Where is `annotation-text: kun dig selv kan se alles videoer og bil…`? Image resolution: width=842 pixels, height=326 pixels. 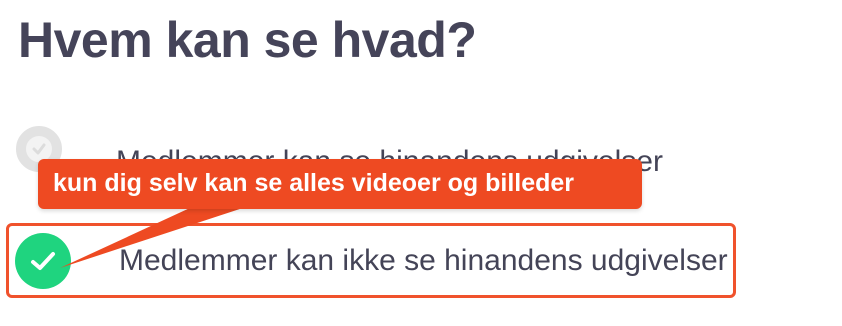 annotation-text: kun dig selv kan se alles videoer og bil… is located at coordinates (314, 183).